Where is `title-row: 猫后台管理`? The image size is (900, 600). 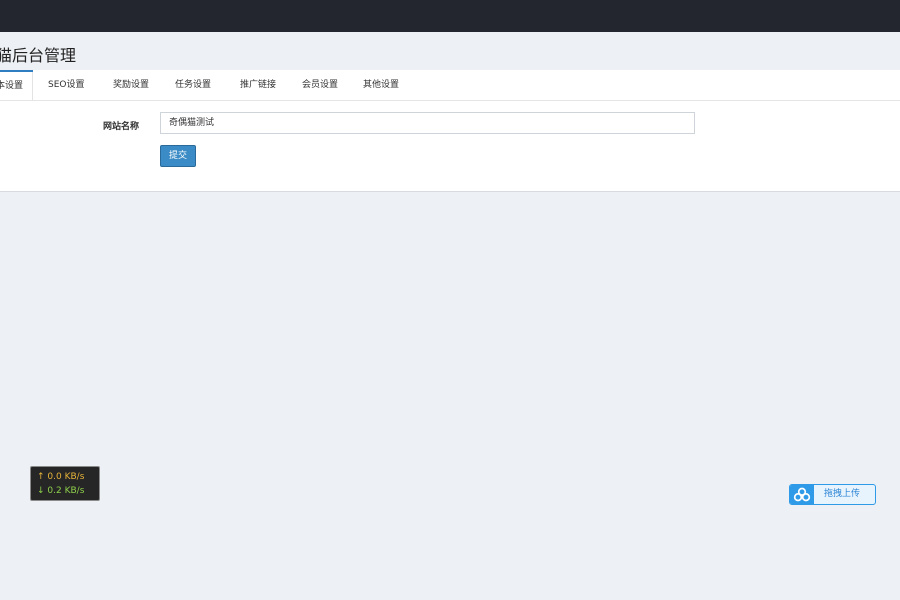
title-row: 猫后台管理 is located at coordinates (450, 51).